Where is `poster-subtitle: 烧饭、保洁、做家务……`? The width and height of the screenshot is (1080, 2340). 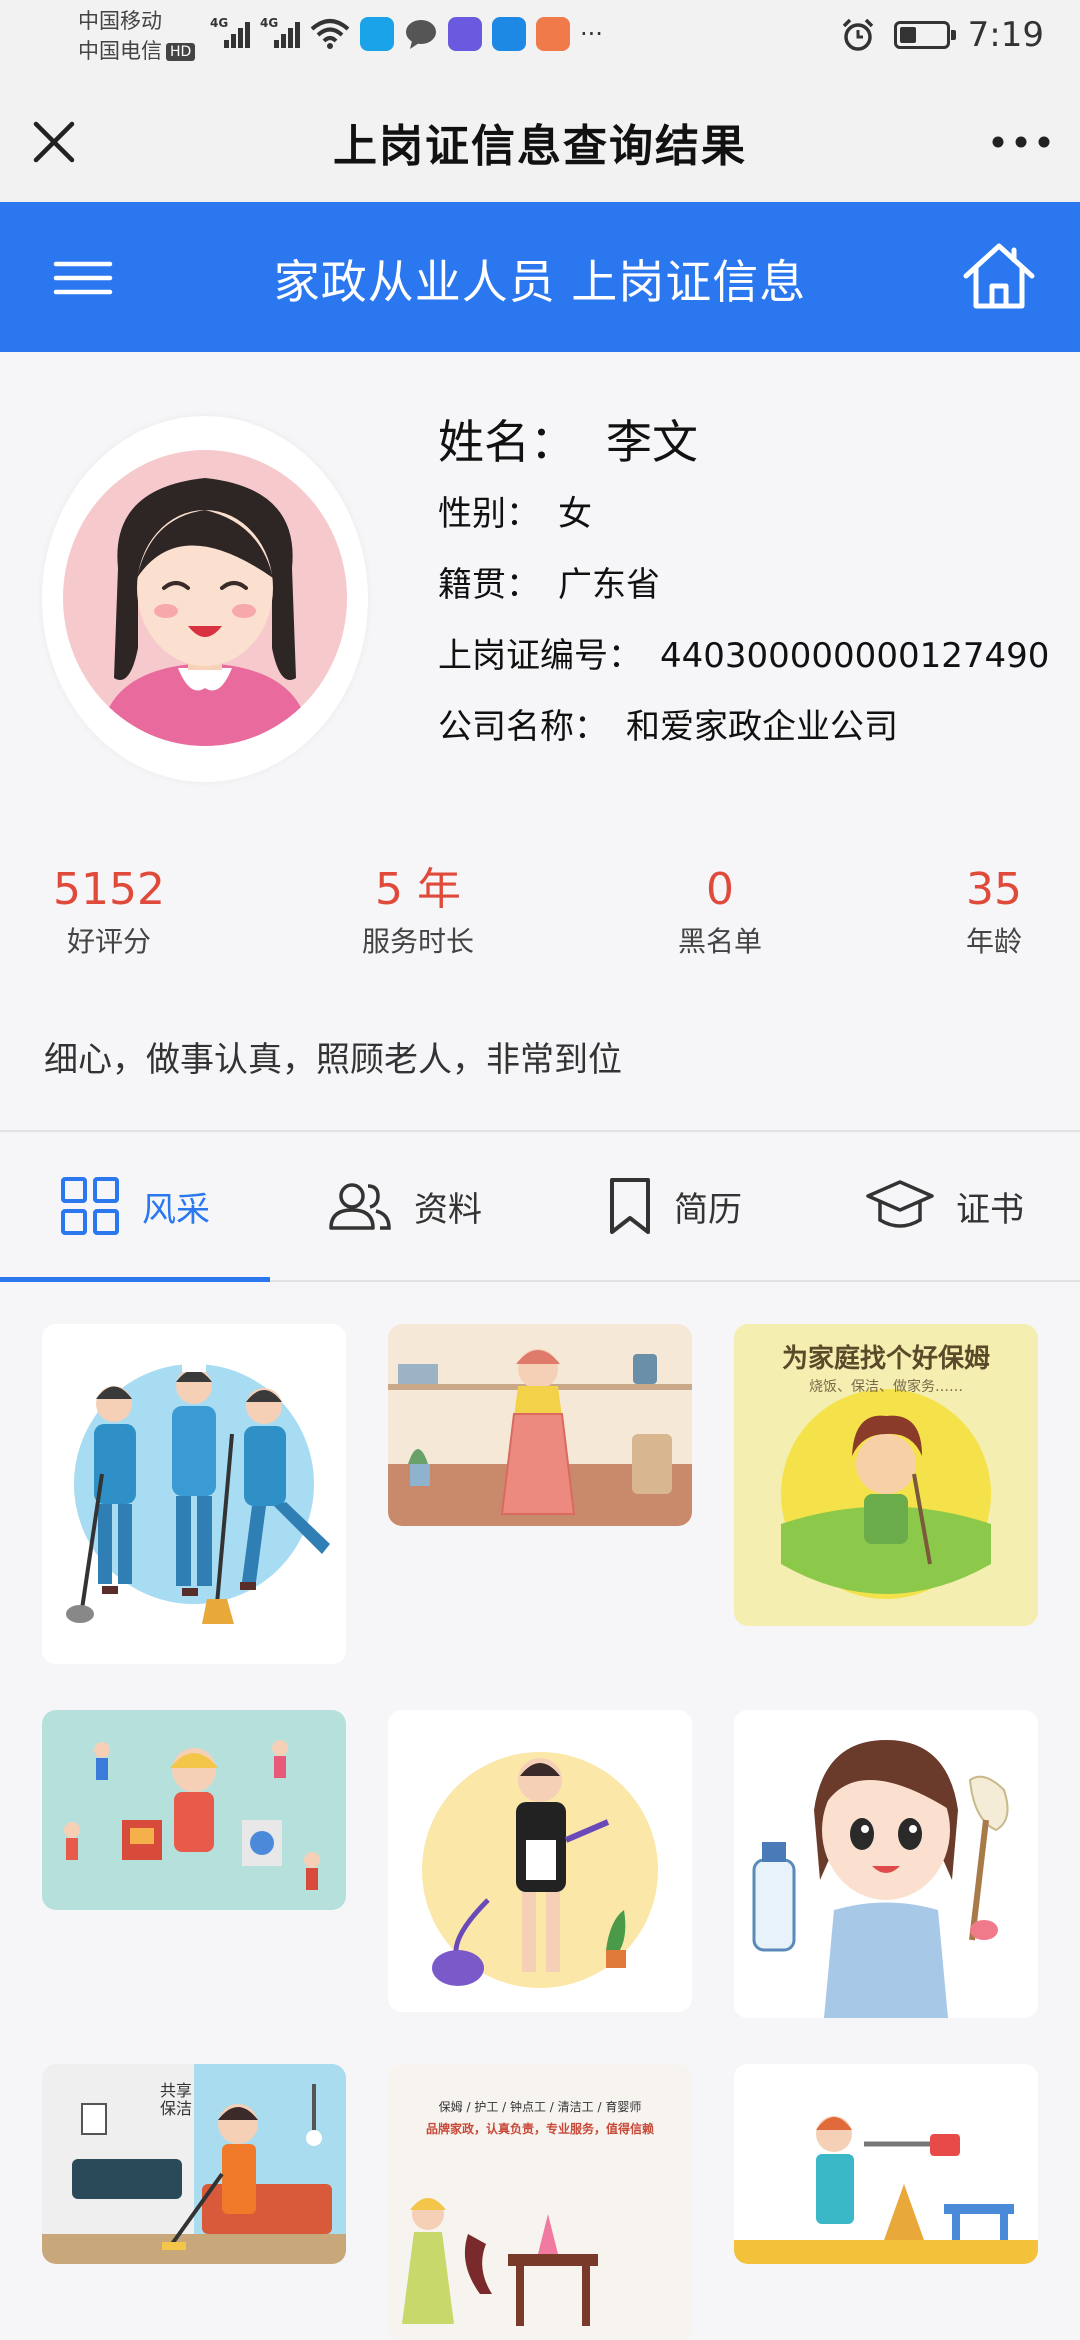
poster-subtitle: 烧饭、保洁、做家务…… is located at coordinates (886, 1387).